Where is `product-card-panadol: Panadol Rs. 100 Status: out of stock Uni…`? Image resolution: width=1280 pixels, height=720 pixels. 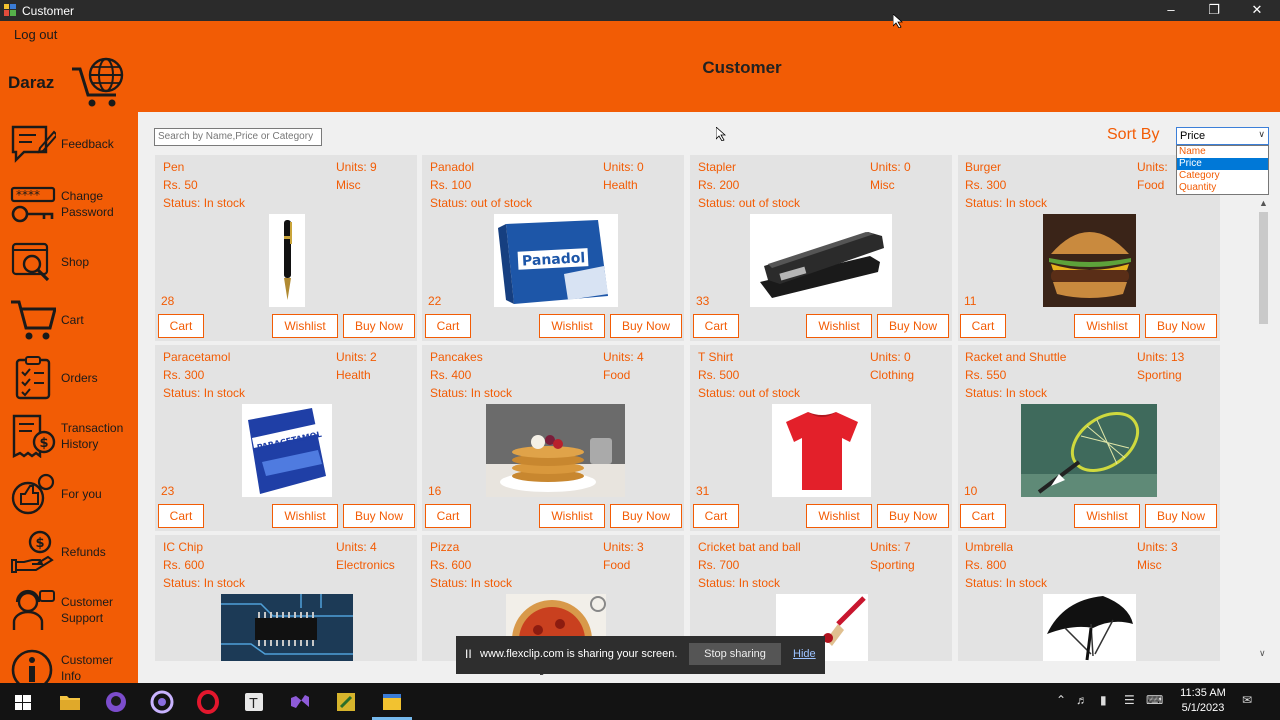
product-card-panadol: Panadol Rs. 100 Status: out of stock Uni… is located at coordinates (553, 248).